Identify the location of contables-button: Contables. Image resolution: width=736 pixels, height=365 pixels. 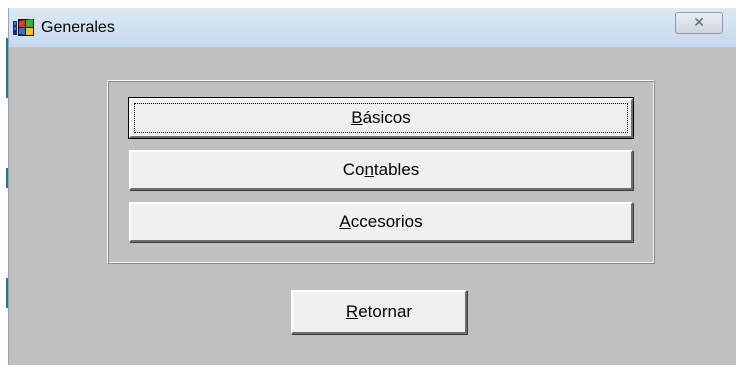
(381, 170).